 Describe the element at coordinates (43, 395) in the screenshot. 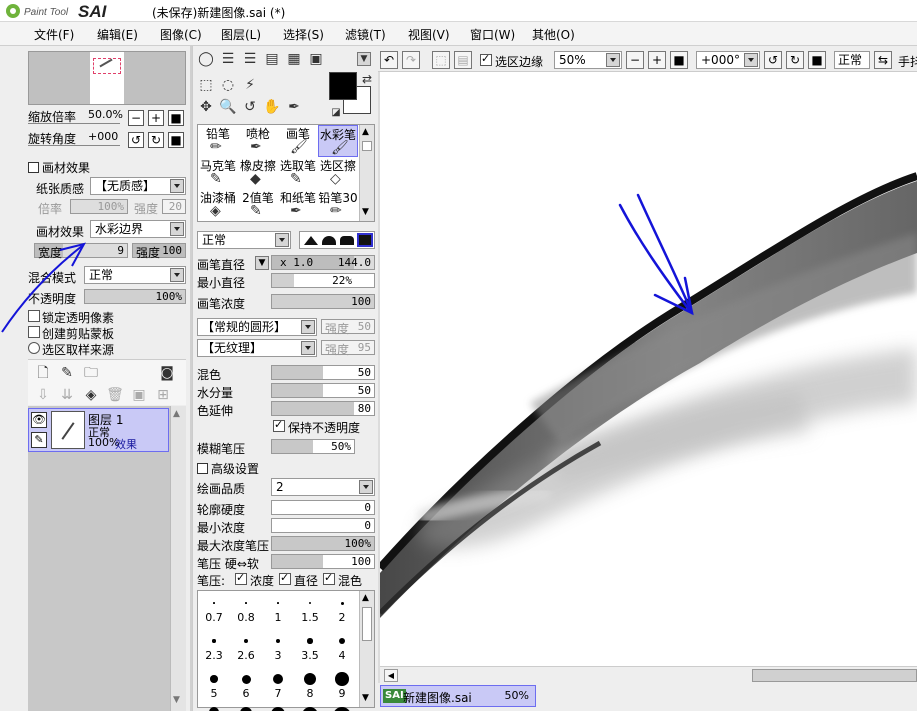

I see `transfer-down-icon: ⇩` at that location.